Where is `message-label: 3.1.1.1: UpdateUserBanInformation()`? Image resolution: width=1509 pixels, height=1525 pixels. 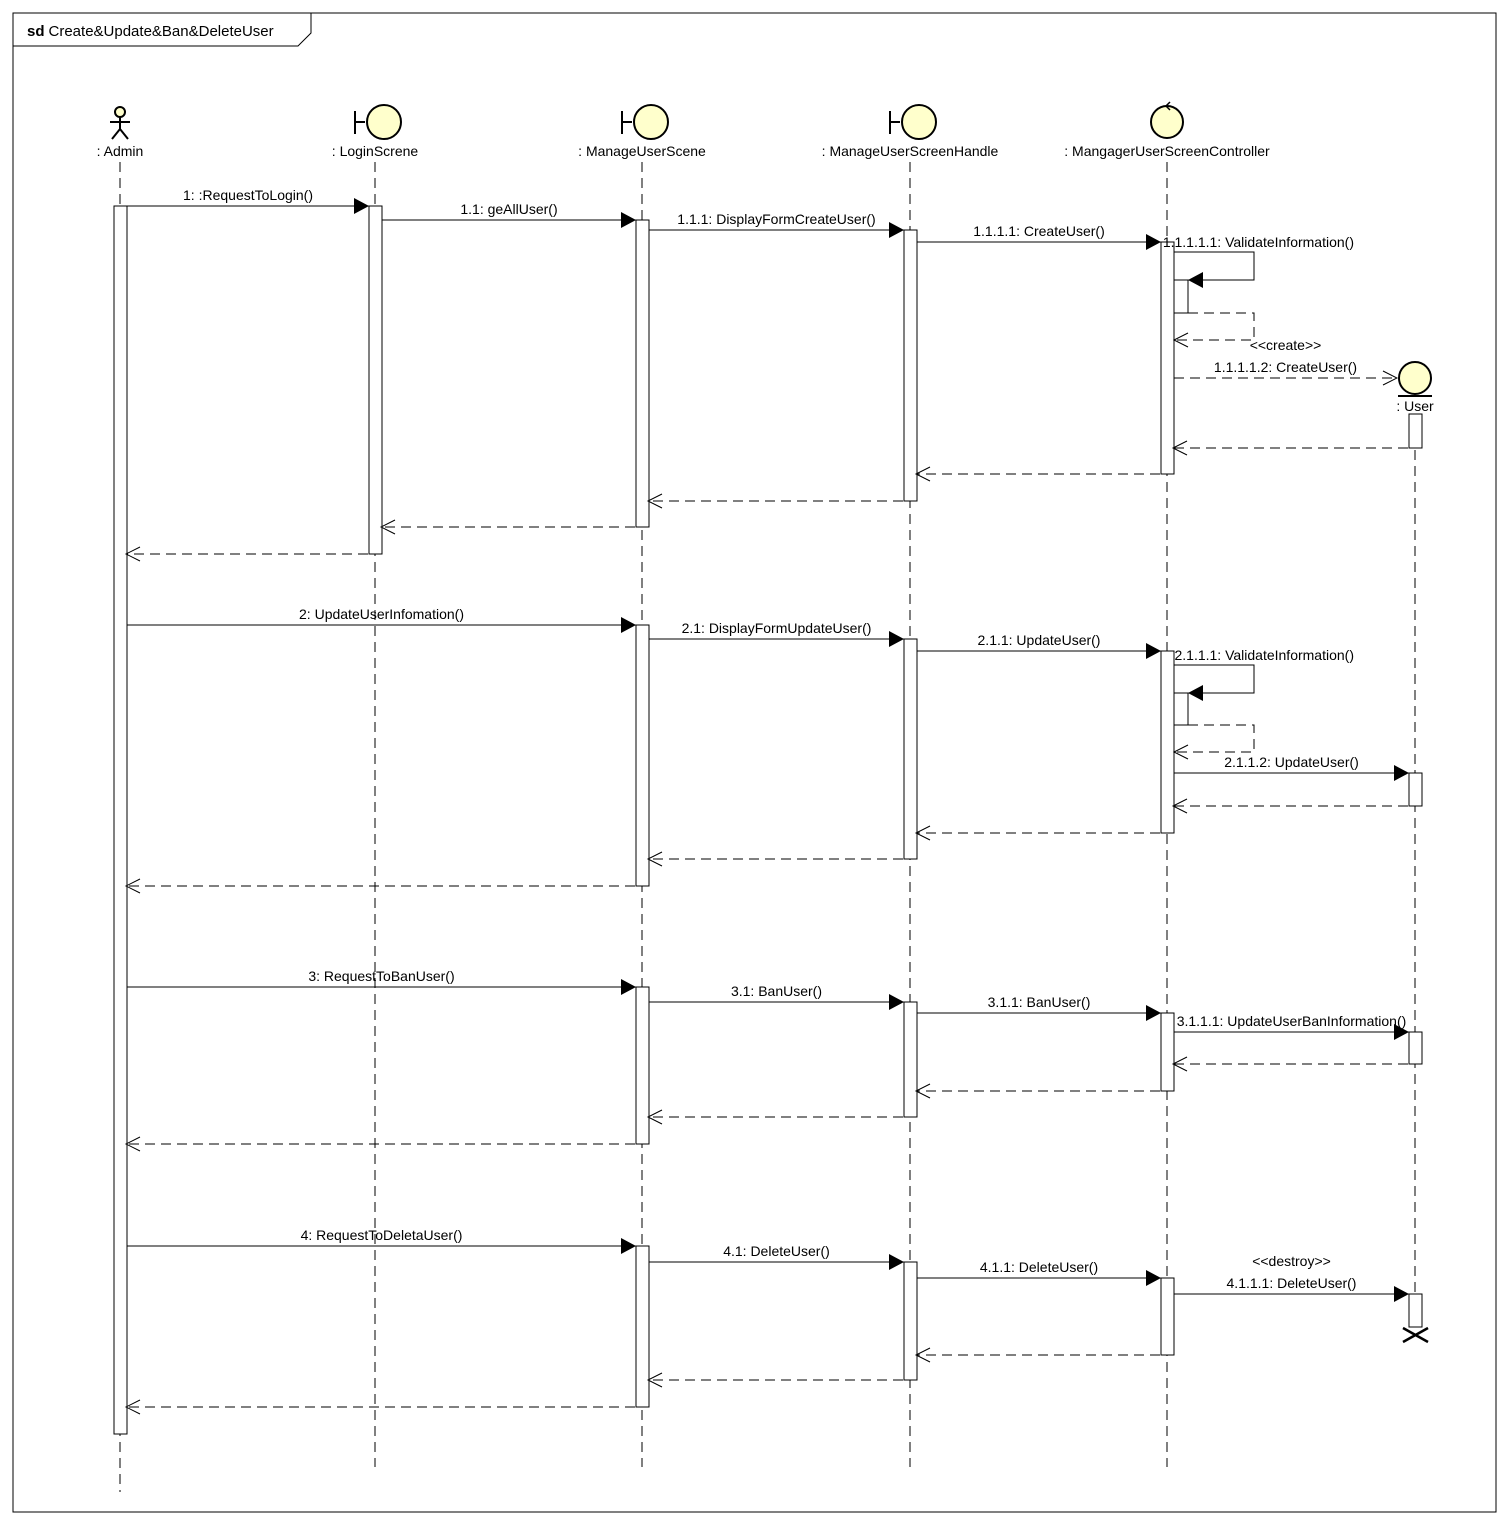
message-label: 3.1.1.1: UpdateUserBanInformation() is located at coordinates (1292, 1021).